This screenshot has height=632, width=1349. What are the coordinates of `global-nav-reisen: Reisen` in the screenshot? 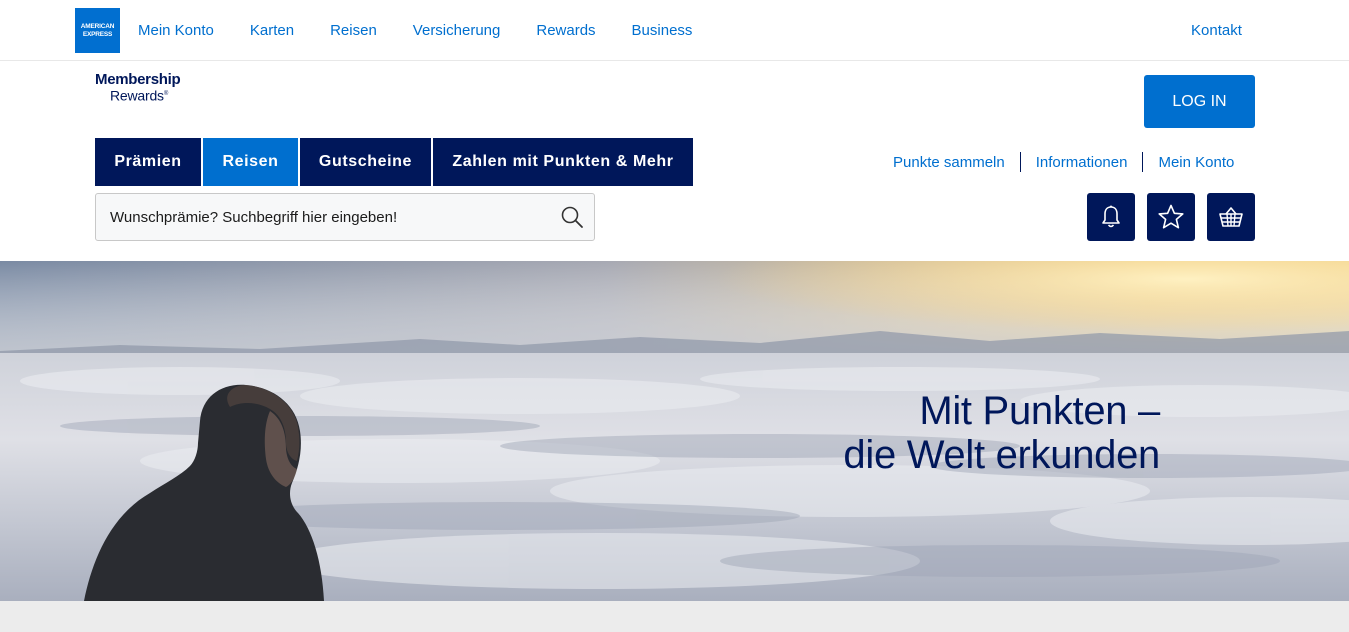 It's located at (353, 30).